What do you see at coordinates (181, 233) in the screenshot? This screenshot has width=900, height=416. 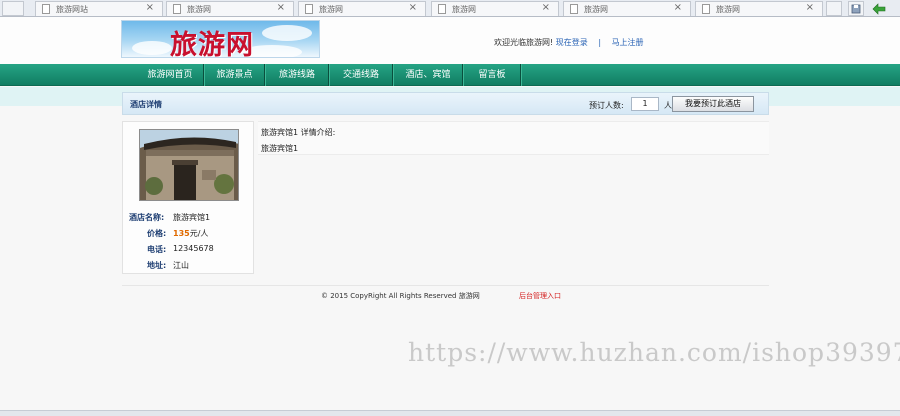 I see `price-value: 135` at bounding box center [181, 233].